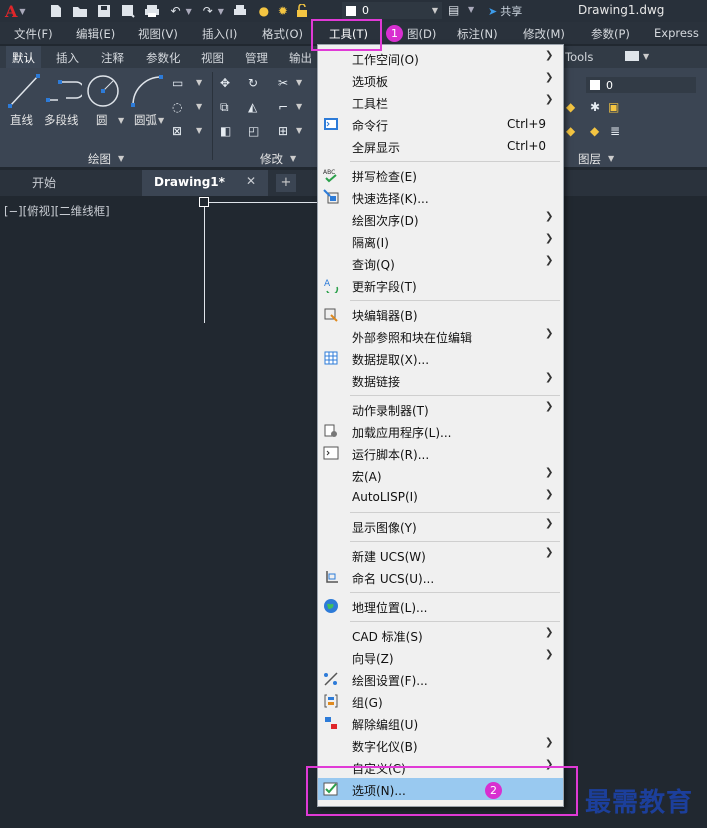  I want to click on new-file-icon, so click(56, 11).